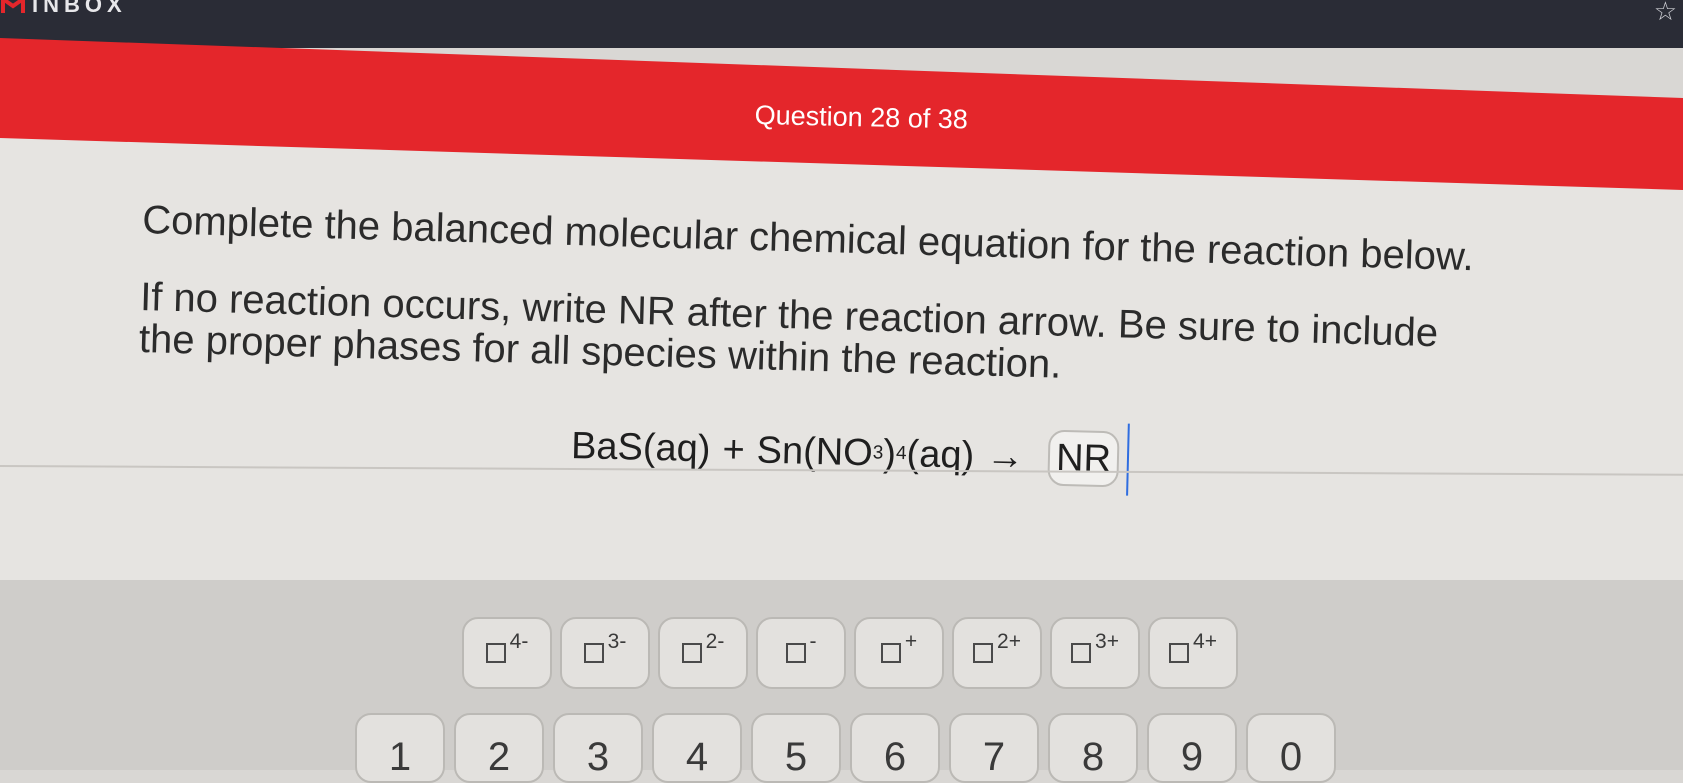 Image resolution: width=1683 pixels, height=783 pixels. I want to click on number-key-1: 1, so click(400, 748).